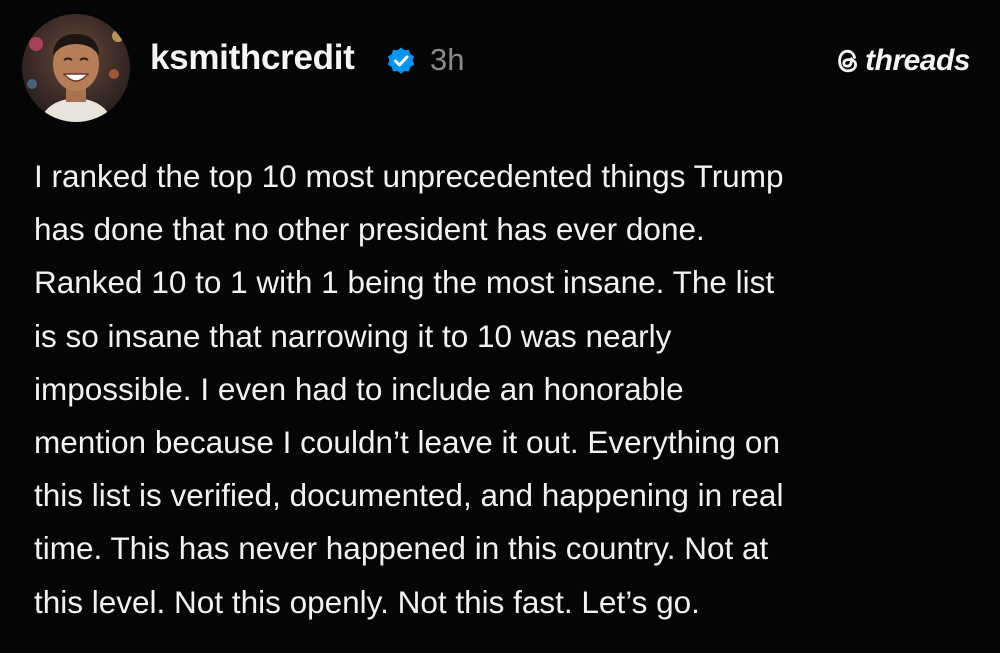  Describe the element at coordinates (848, 61) in the screenshot. I see `threads-logo-icon` at that location.